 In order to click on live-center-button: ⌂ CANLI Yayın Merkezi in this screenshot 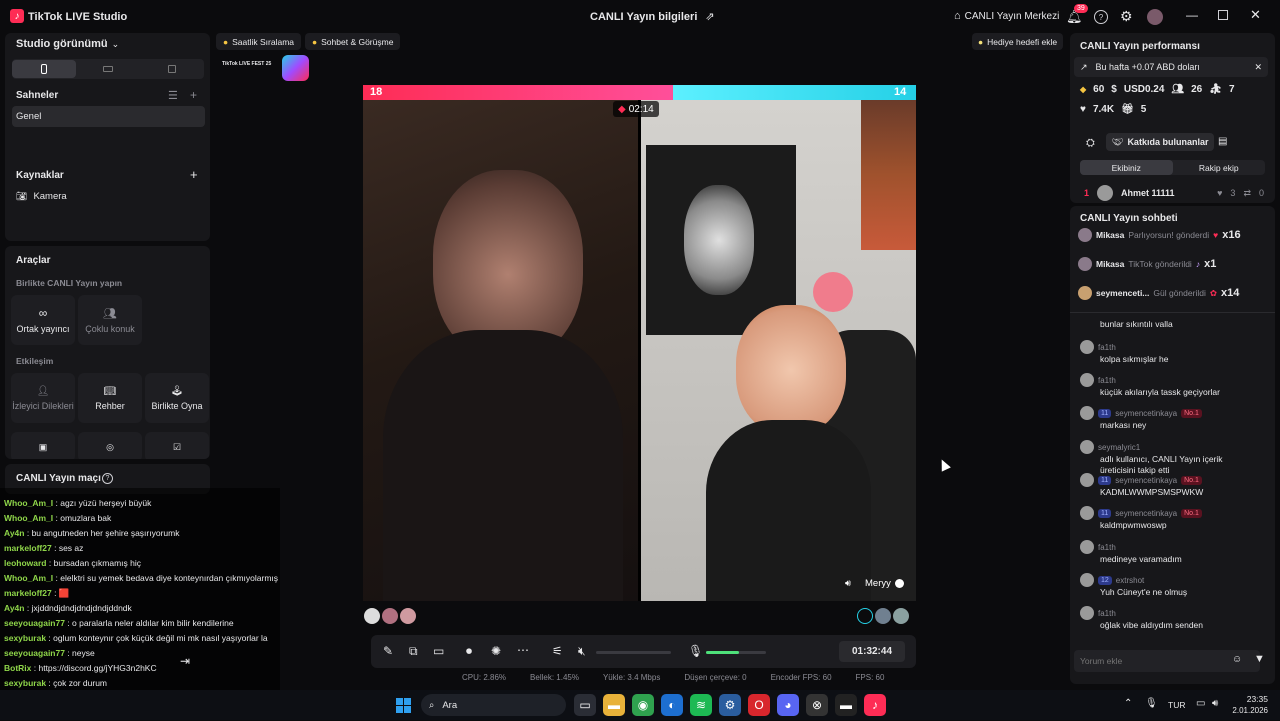, I will do `click(1006, 16)`.